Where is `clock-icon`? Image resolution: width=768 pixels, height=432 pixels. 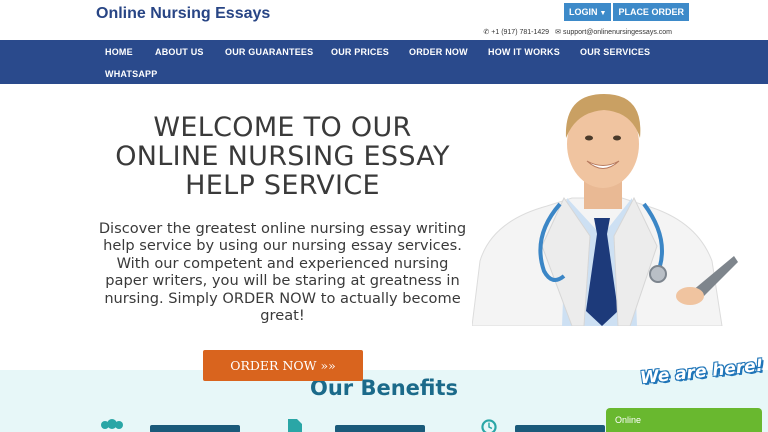
clock-icon is located at coordinates (489, 425).